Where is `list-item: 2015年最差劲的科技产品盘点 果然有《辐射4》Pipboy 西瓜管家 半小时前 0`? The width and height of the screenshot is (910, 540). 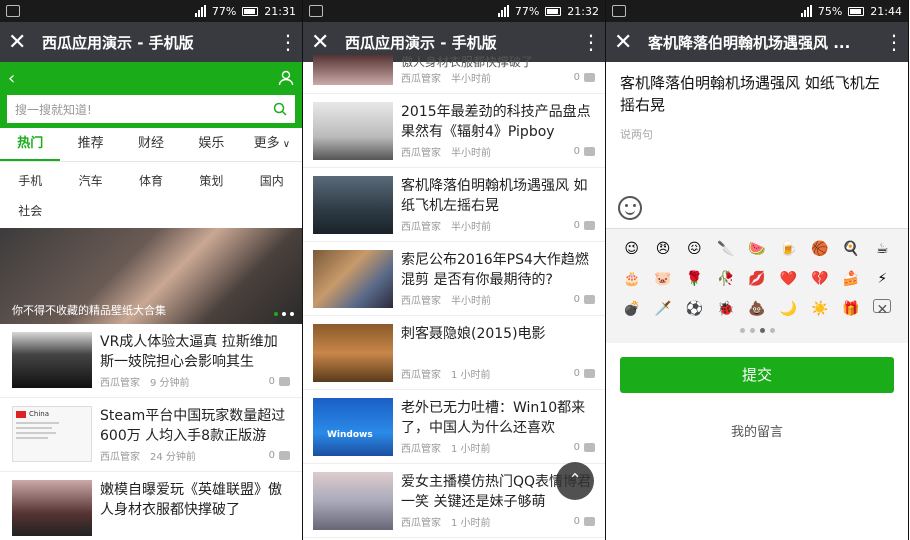 list-item: 2015年最差劲的科技产品盘点 果然有《辐射4》Pipboy 西瓜管家 半小时前 0 is located at coordinates (454, 131).